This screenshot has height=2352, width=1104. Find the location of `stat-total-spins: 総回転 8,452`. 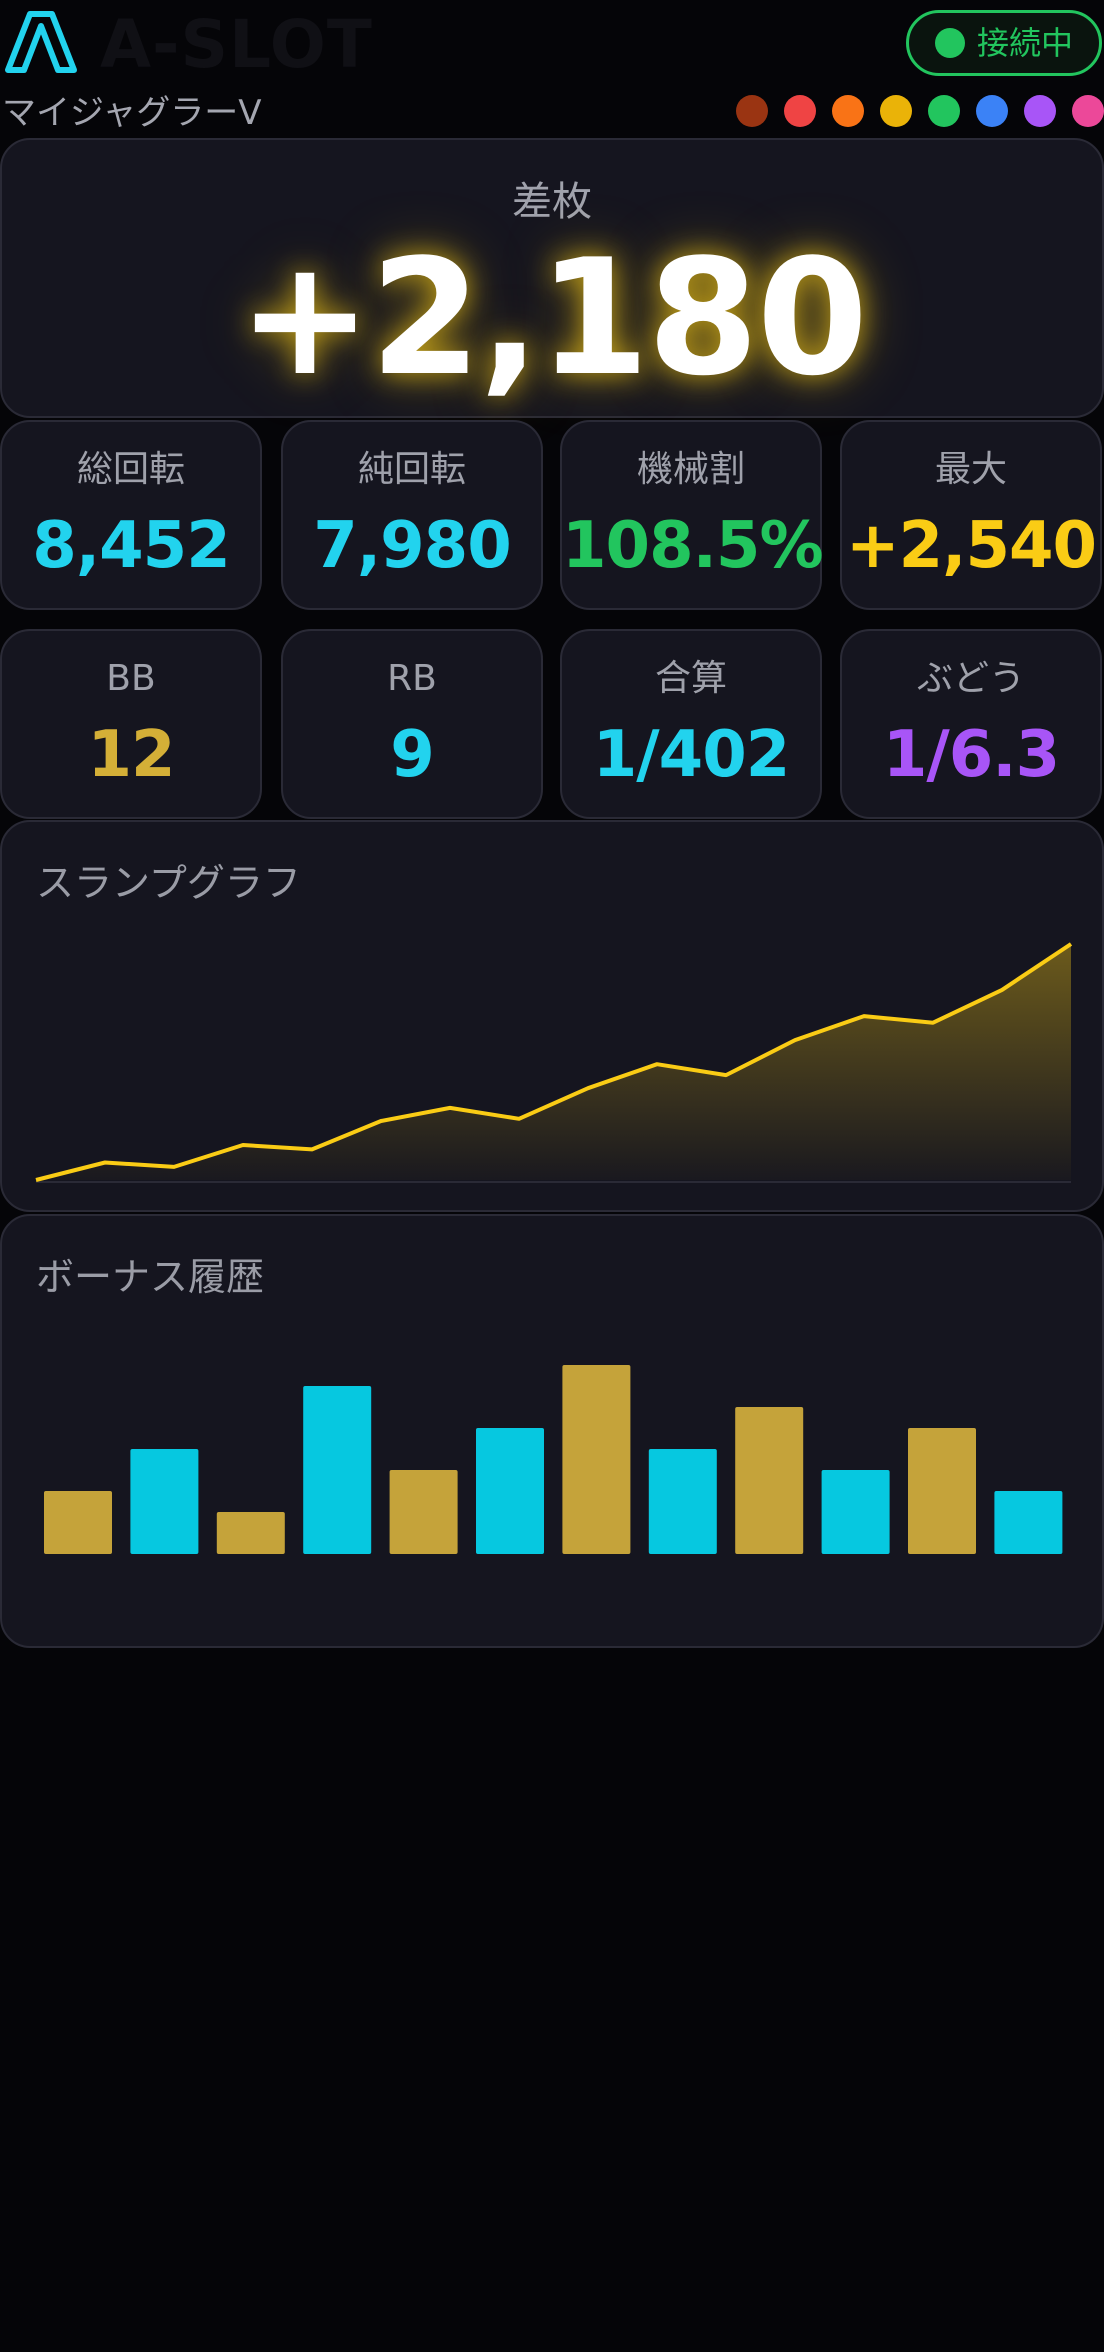

stat-total-spins: 総回転 8,452 is located at coordinates (131, 515).